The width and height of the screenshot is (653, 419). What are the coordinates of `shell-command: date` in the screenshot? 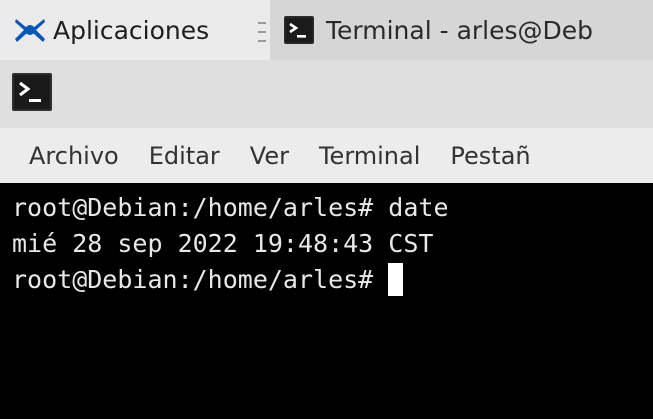 It's located at (411, 207).